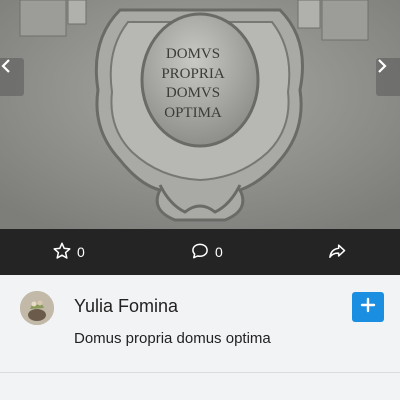 The height and width of the screenshot is (400, 400). I want to click on previous-photo-button, so click(12, 77).